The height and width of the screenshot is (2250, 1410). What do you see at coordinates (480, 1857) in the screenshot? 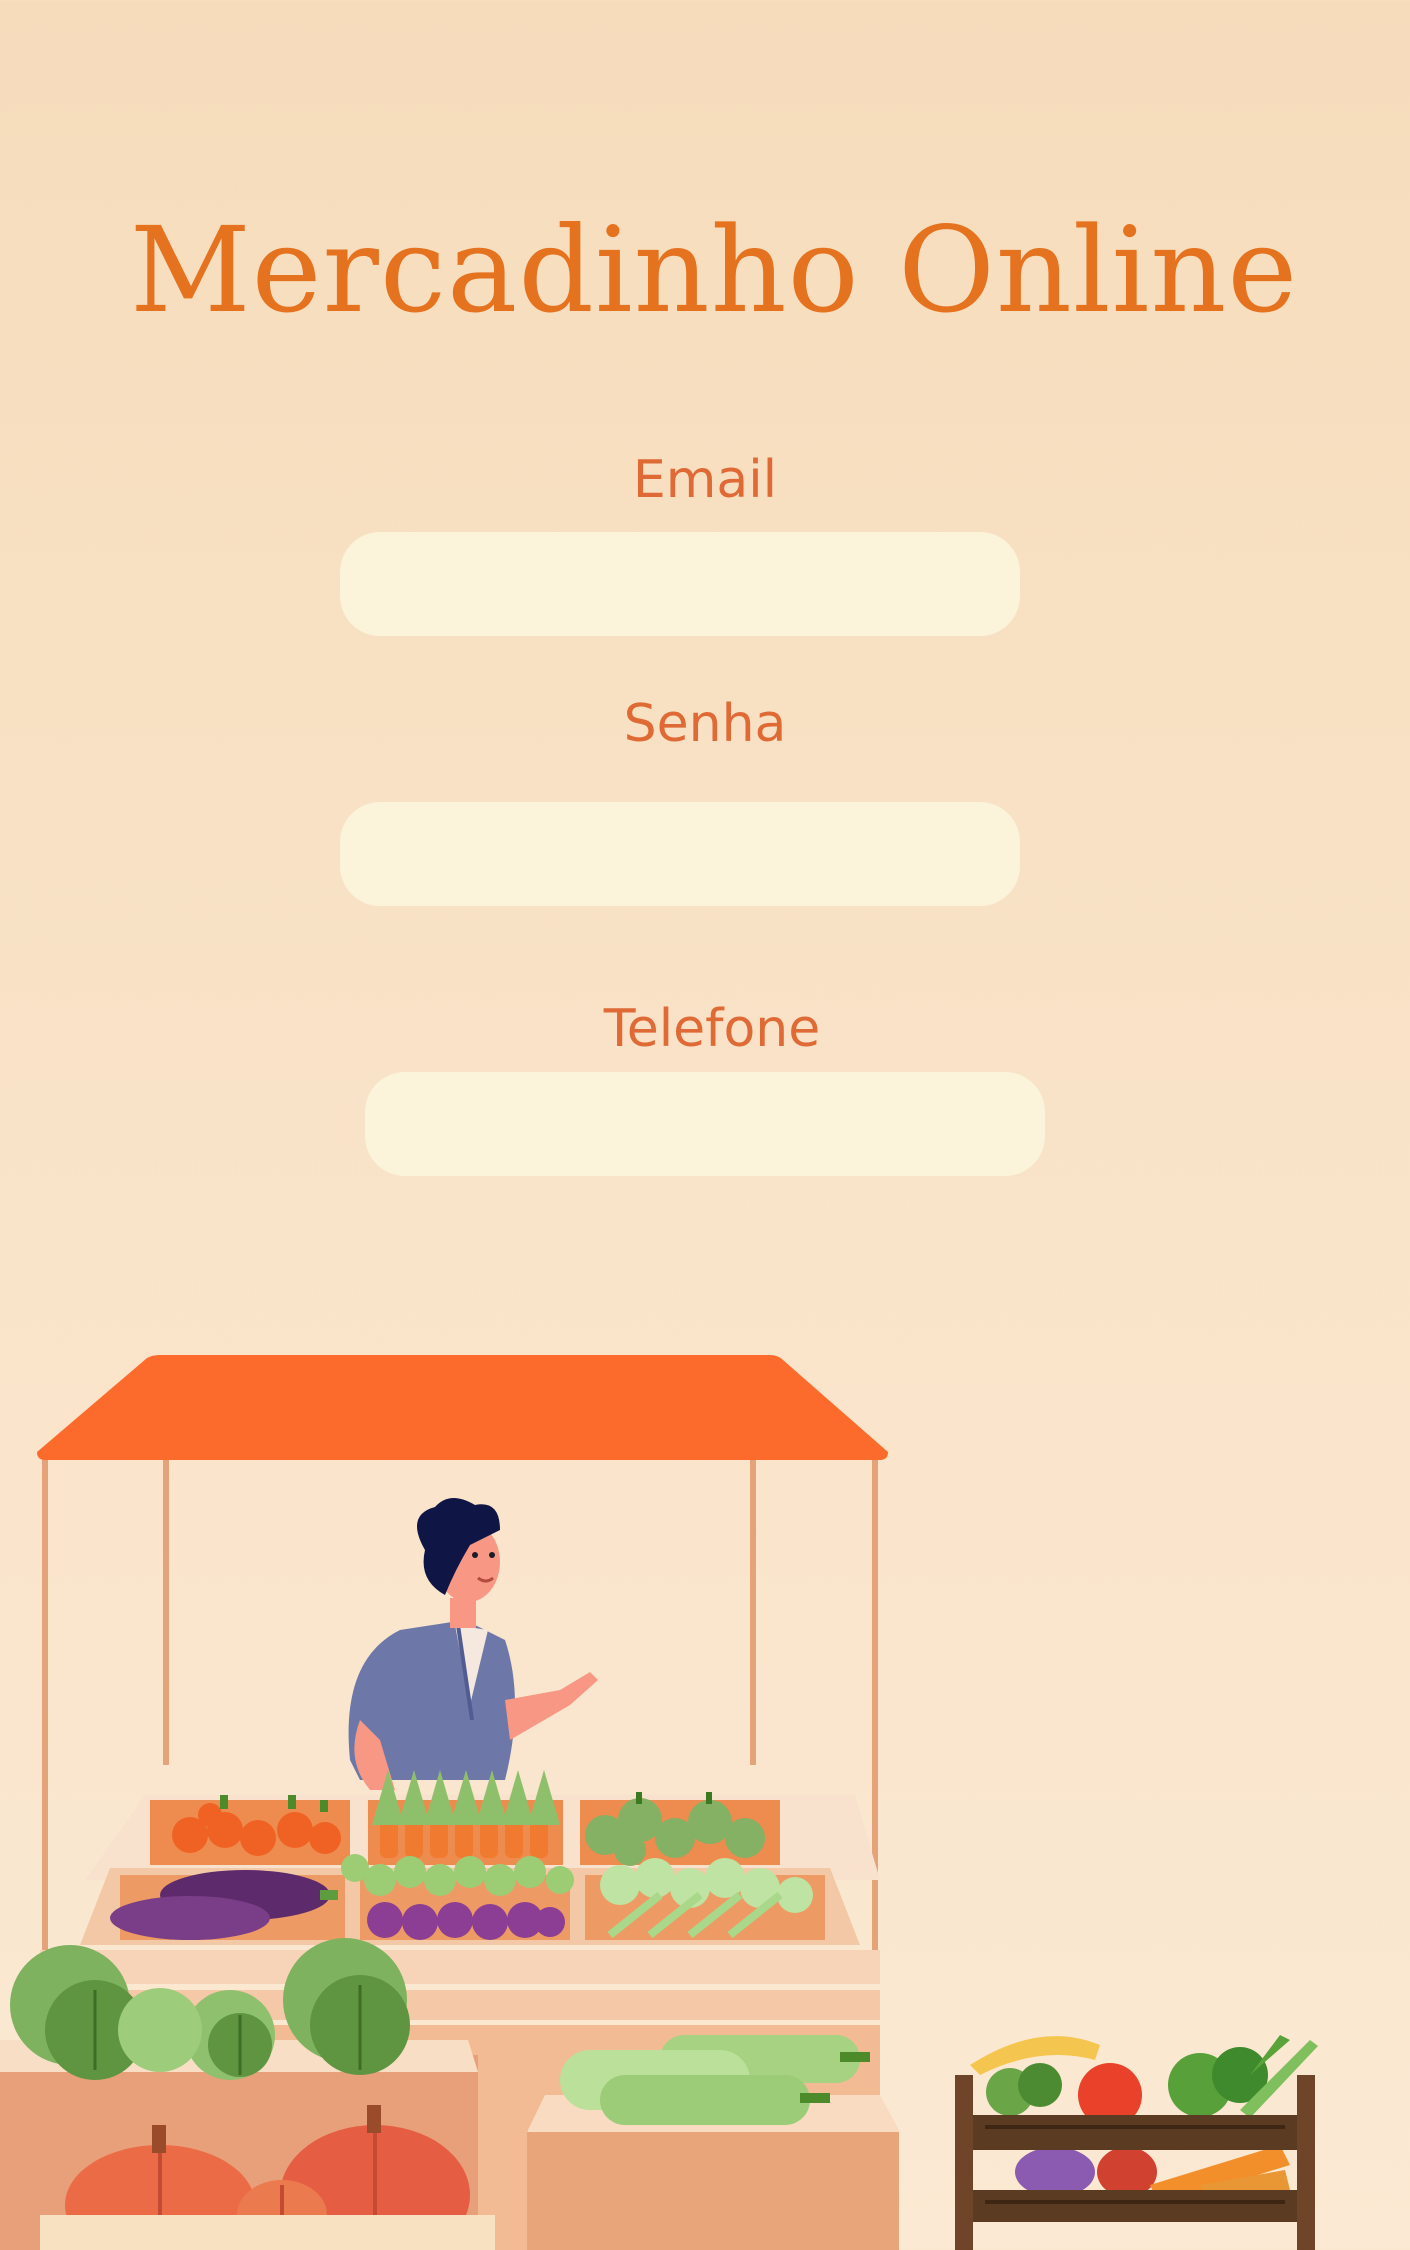
I see `produce-crates` at bounding box center [480, 1857].